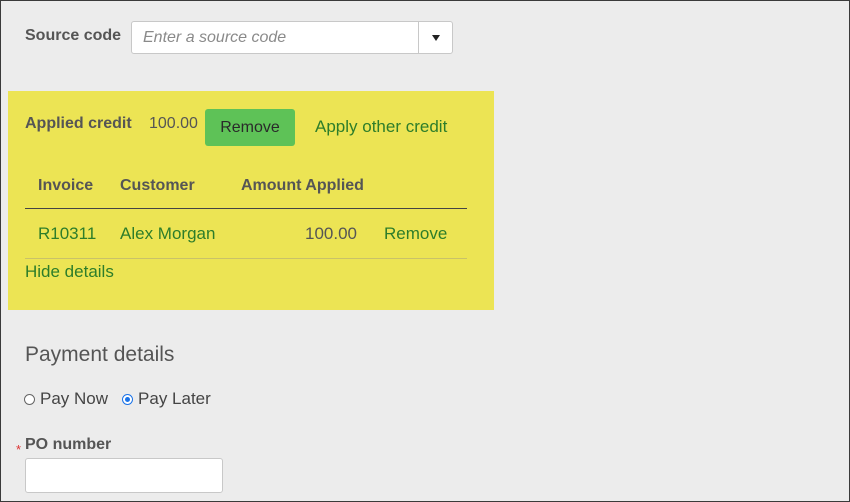  Describe the element at coordinates (124, 475) in the screenshot. I see `po-number-input` at that location.